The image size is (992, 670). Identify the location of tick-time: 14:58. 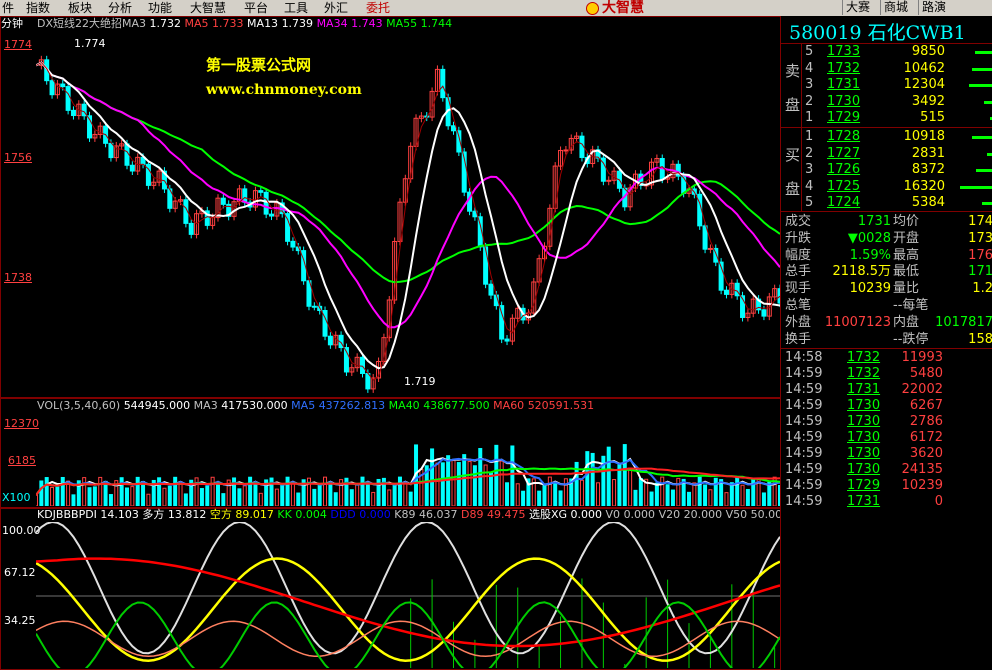
(804, 357).